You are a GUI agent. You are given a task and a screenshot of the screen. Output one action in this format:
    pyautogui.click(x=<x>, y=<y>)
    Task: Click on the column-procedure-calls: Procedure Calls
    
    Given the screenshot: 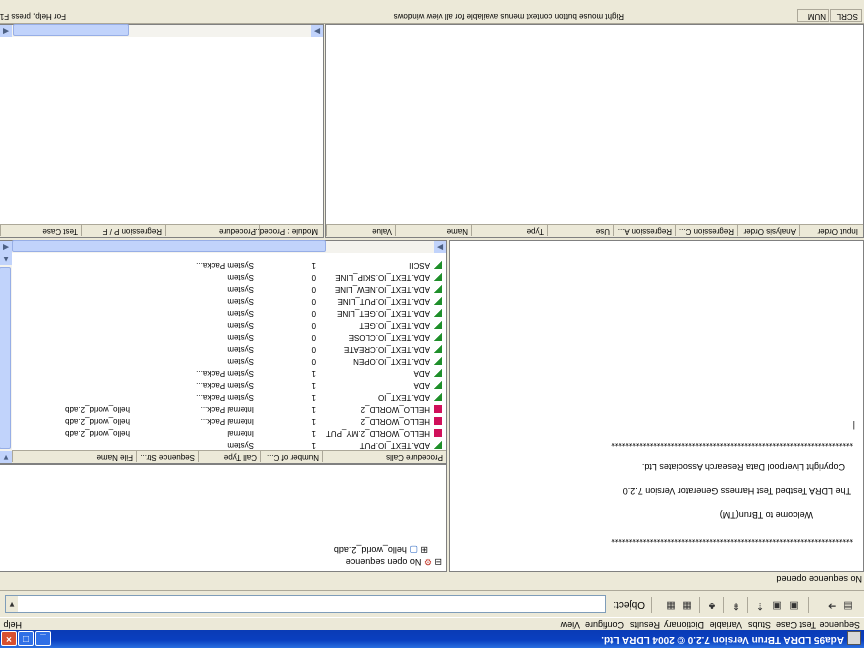 What is the action you would take?
    pyautogui.click(x=384, y=456)
    